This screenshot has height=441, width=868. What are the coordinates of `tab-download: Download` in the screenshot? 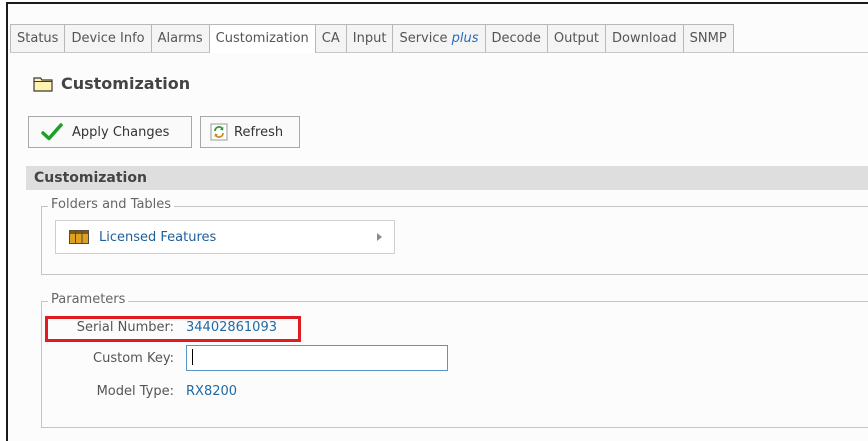 It's located at (645, 38).